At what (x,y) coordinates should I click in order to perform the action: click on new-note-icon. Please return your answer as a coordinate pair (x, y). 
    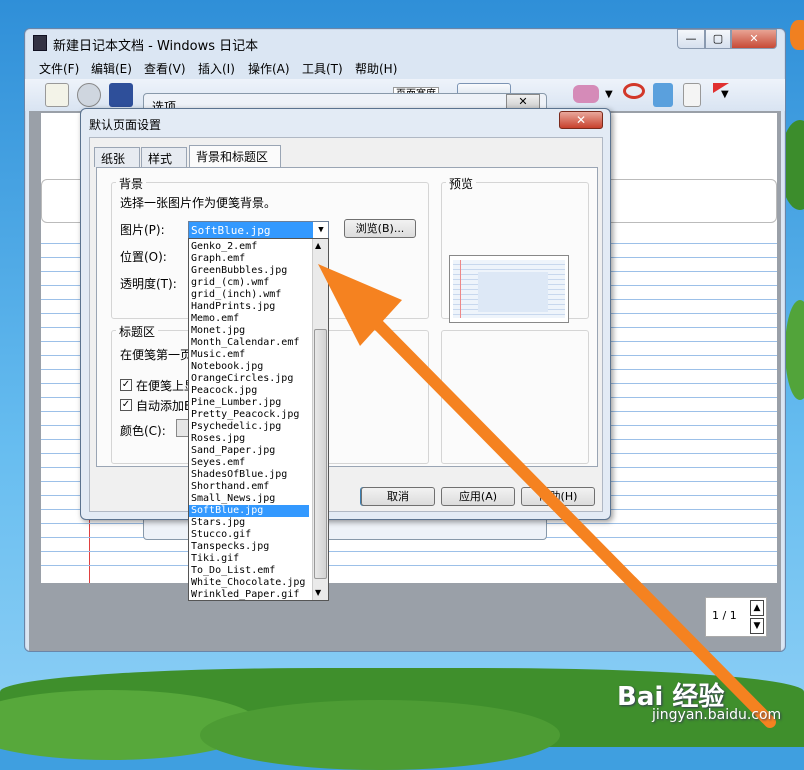
    Looking at the image, I should click on (57, 95).